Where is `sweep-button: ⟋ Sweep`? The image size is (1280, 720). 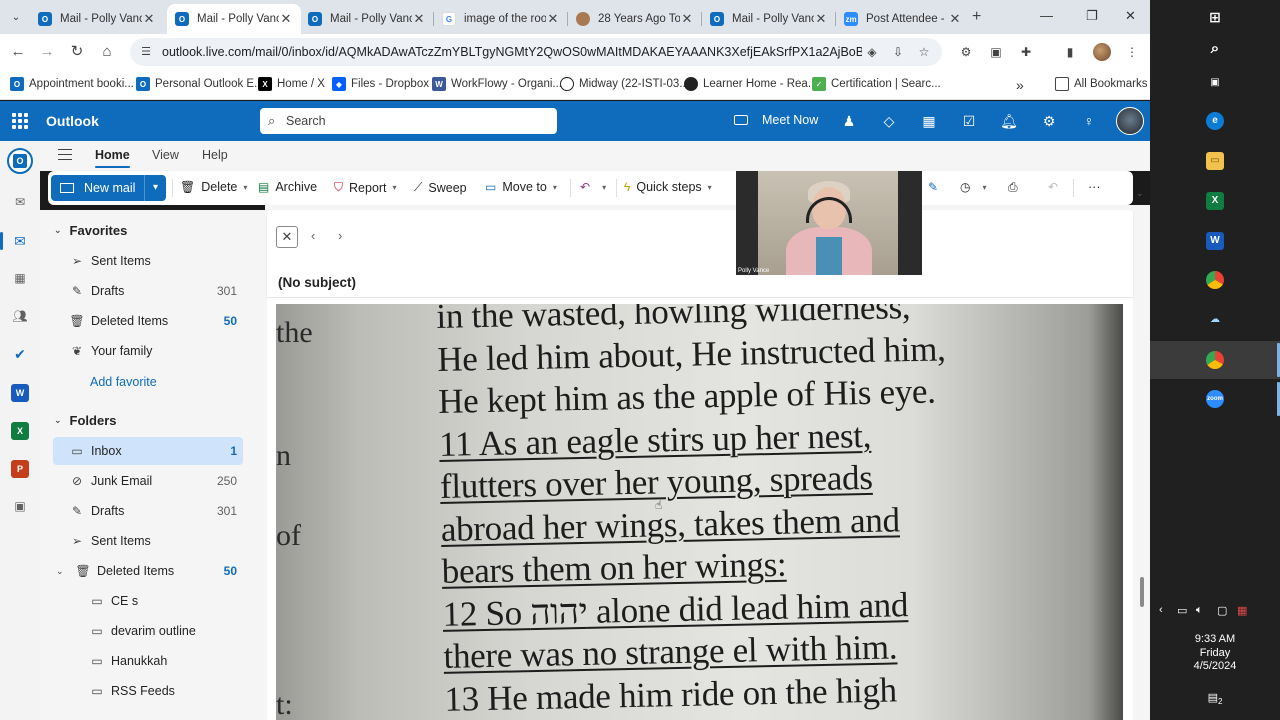
sweep-button: ⟋ Sweep is located at coordinates (440, 187).